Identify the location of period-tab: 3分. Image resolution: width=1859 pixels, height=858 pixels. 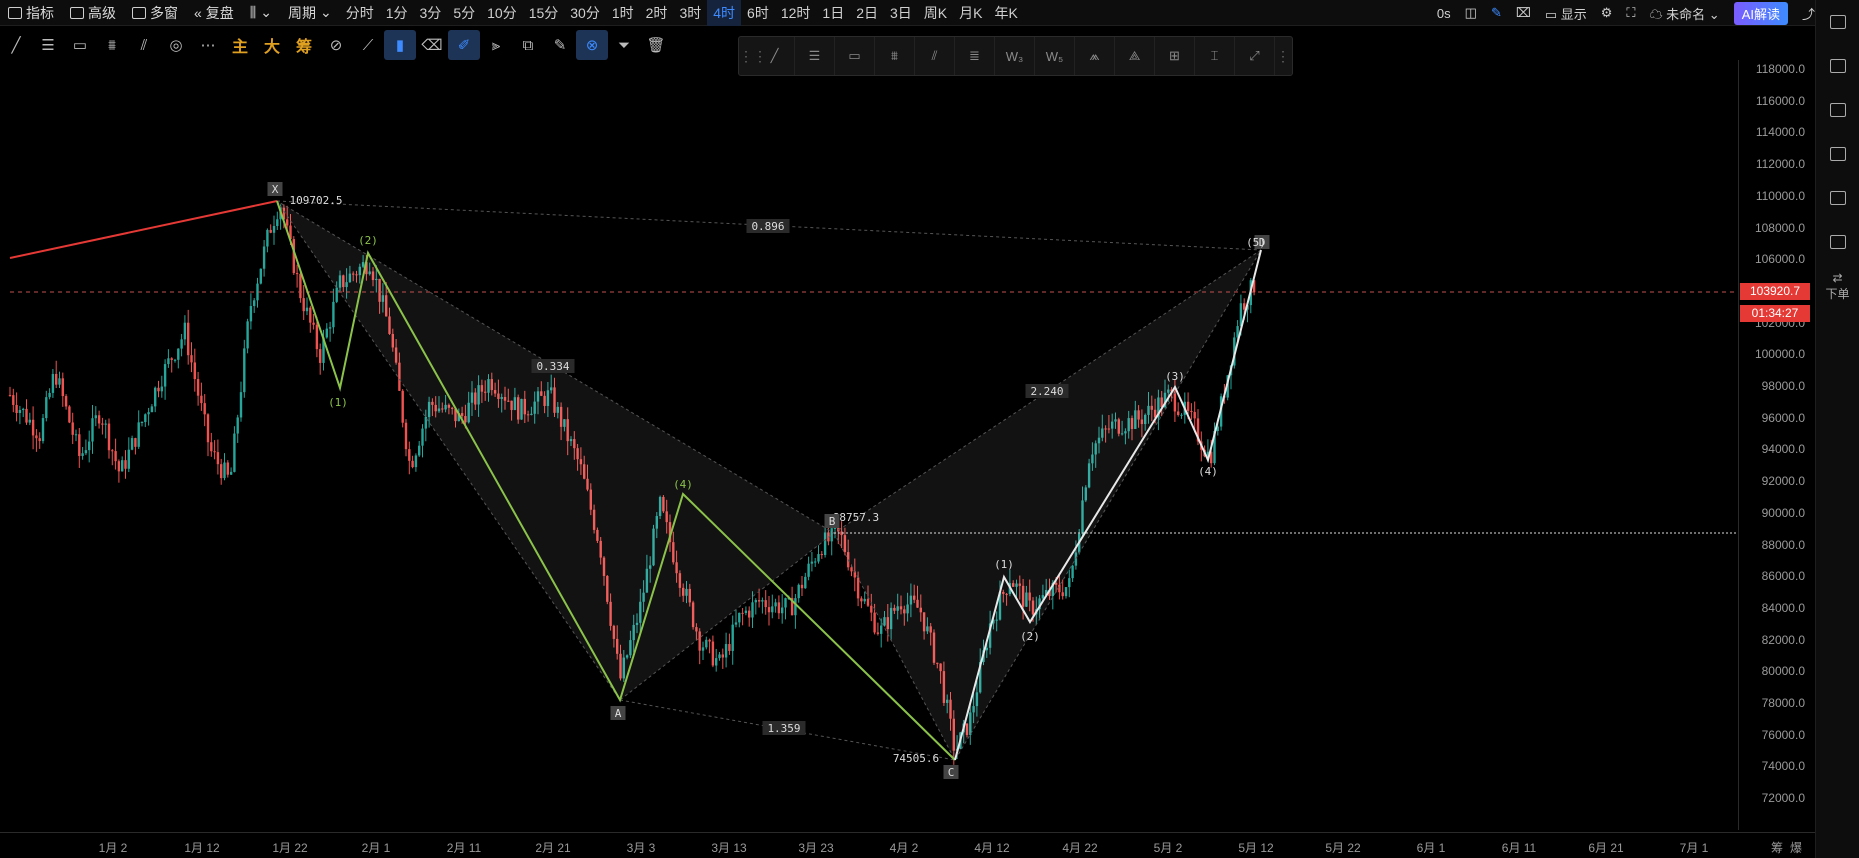
(431, 13).